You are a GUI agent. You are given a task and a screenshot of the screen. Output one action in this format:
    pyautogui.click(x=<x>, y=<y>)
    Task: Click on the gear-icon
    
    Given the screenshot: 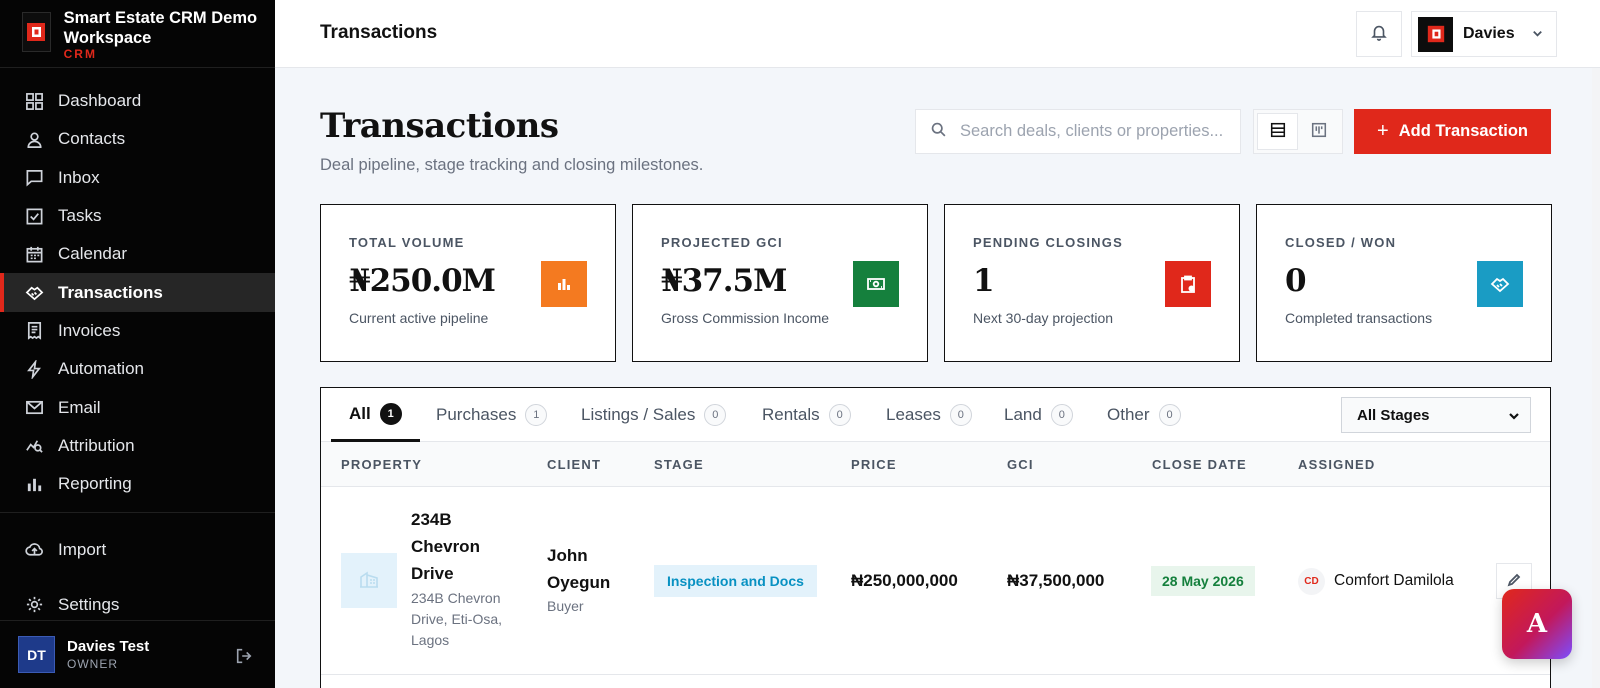 What is the action you would take?
    pyautogui.click(x=34, y=605)
    